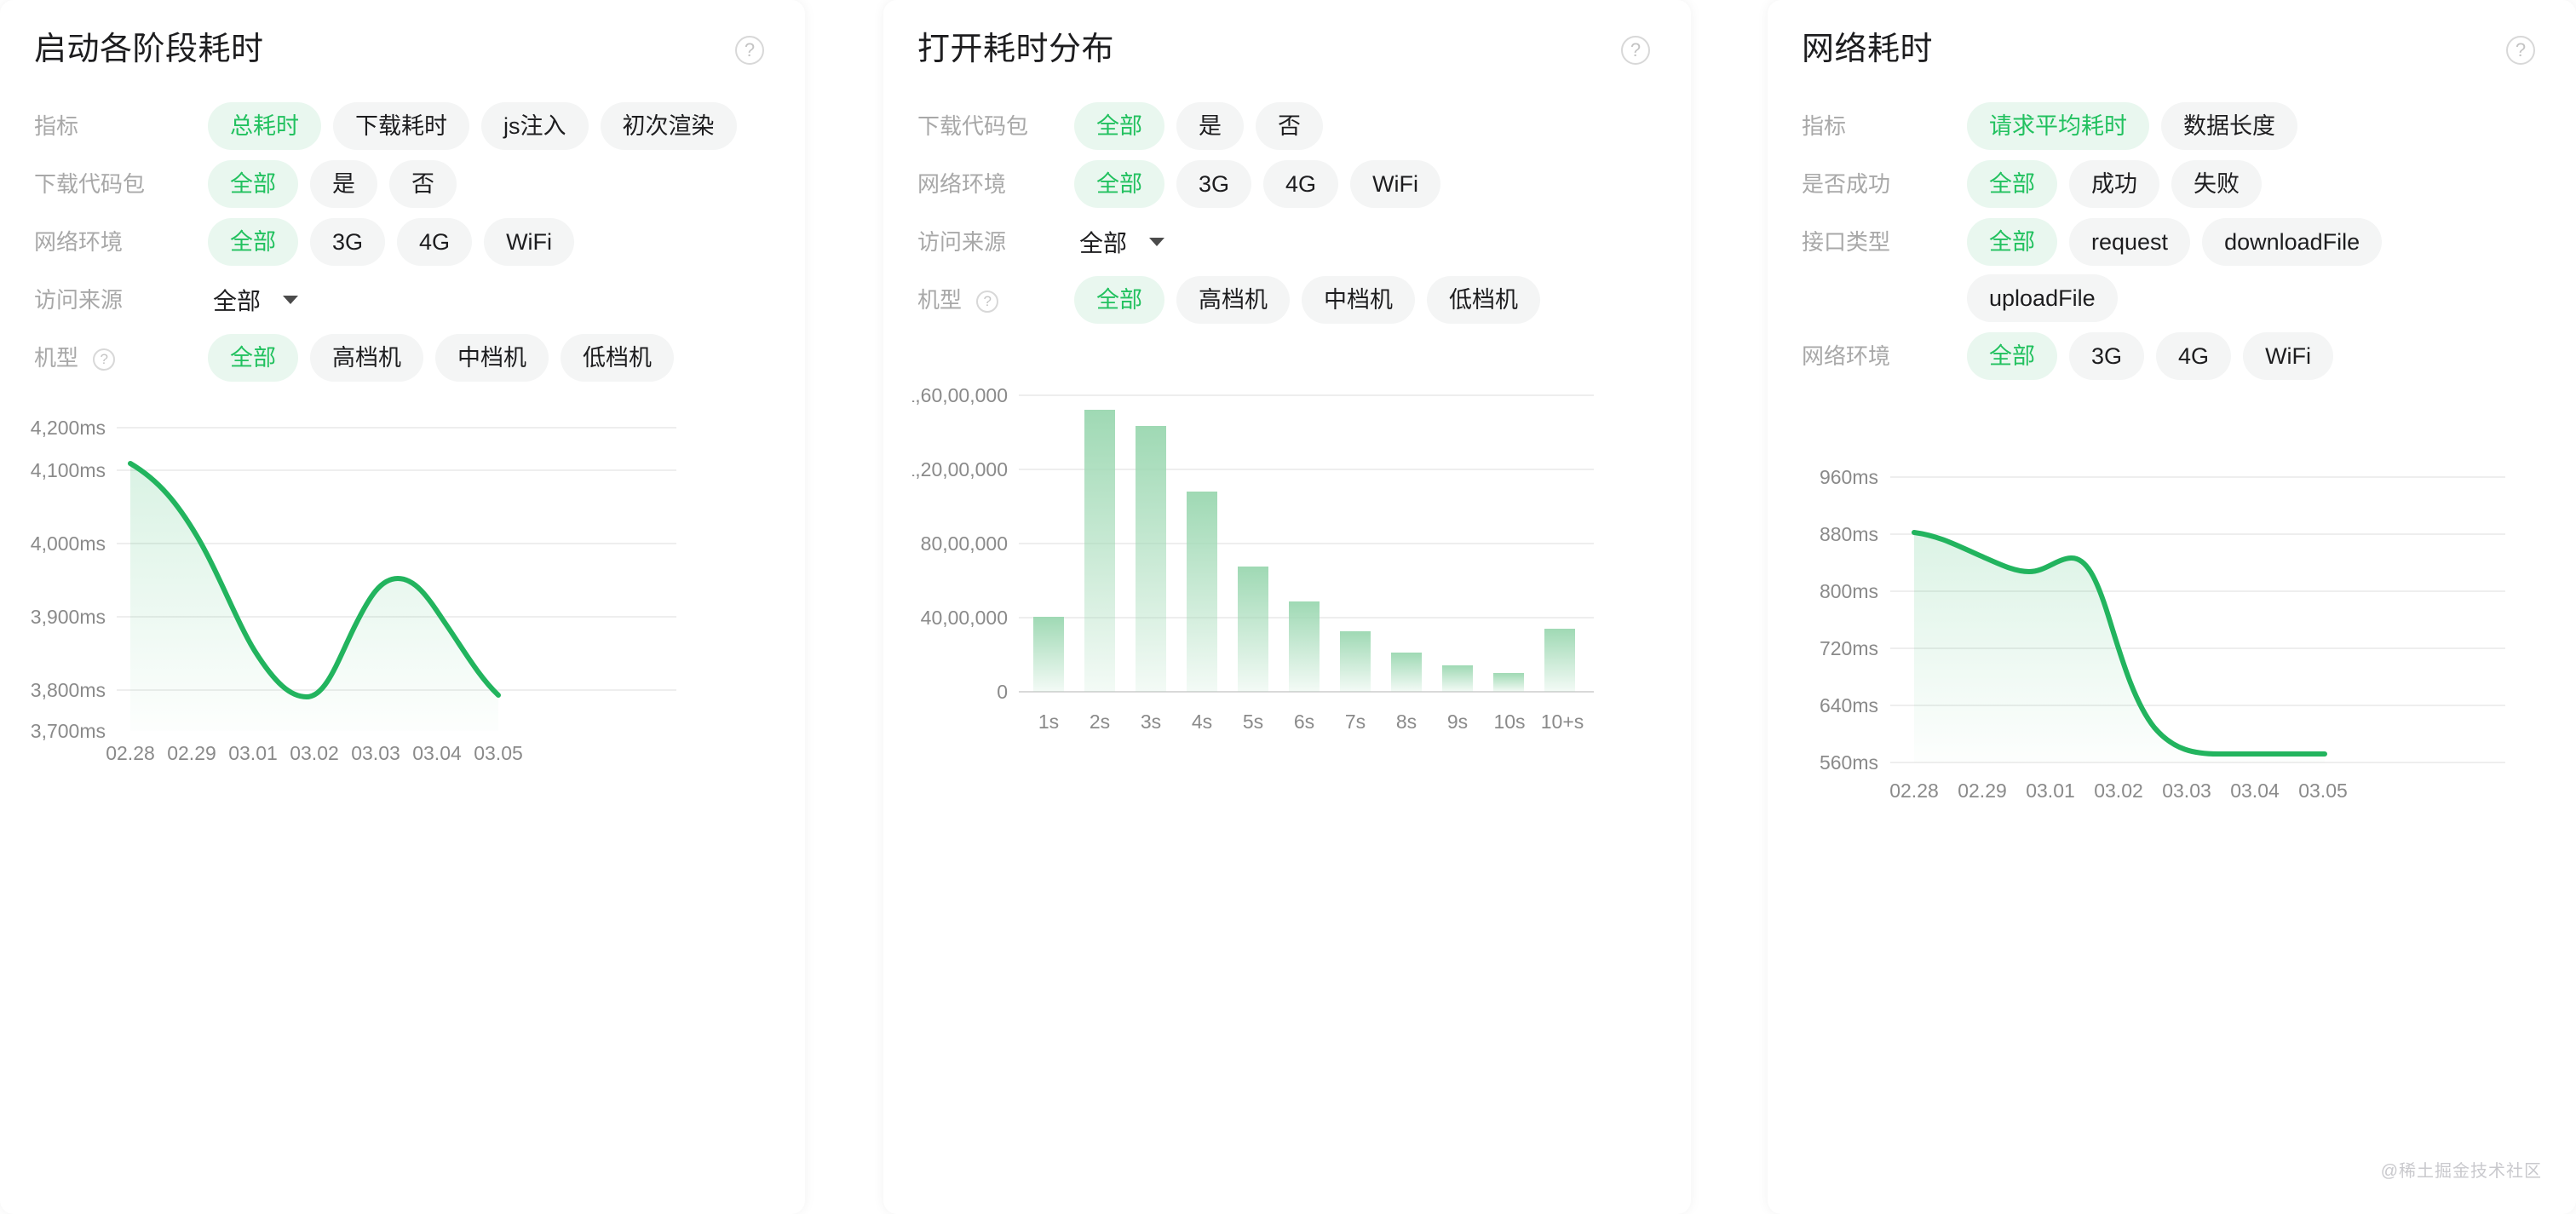 Image resolution: width=2576 pixels, height=1214 pixels. What do you see at coordinates (376, 752) in the screenshot?
I see `x-tick-label: 03.03` at bounding box center [376, 752].